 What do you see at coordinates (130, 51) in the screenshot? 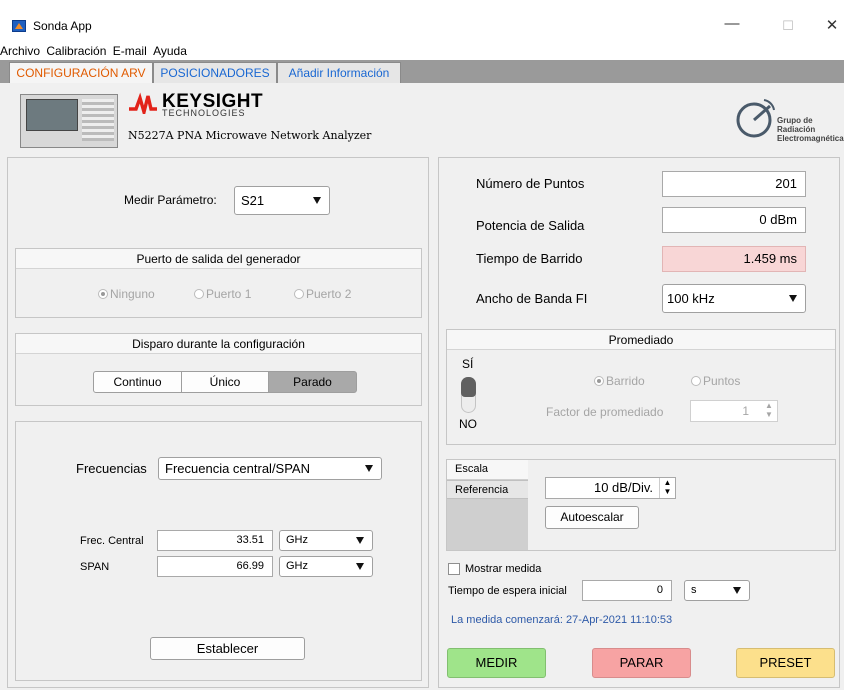
I see `menu-email: E-mail` at bounding box center [130, 51].